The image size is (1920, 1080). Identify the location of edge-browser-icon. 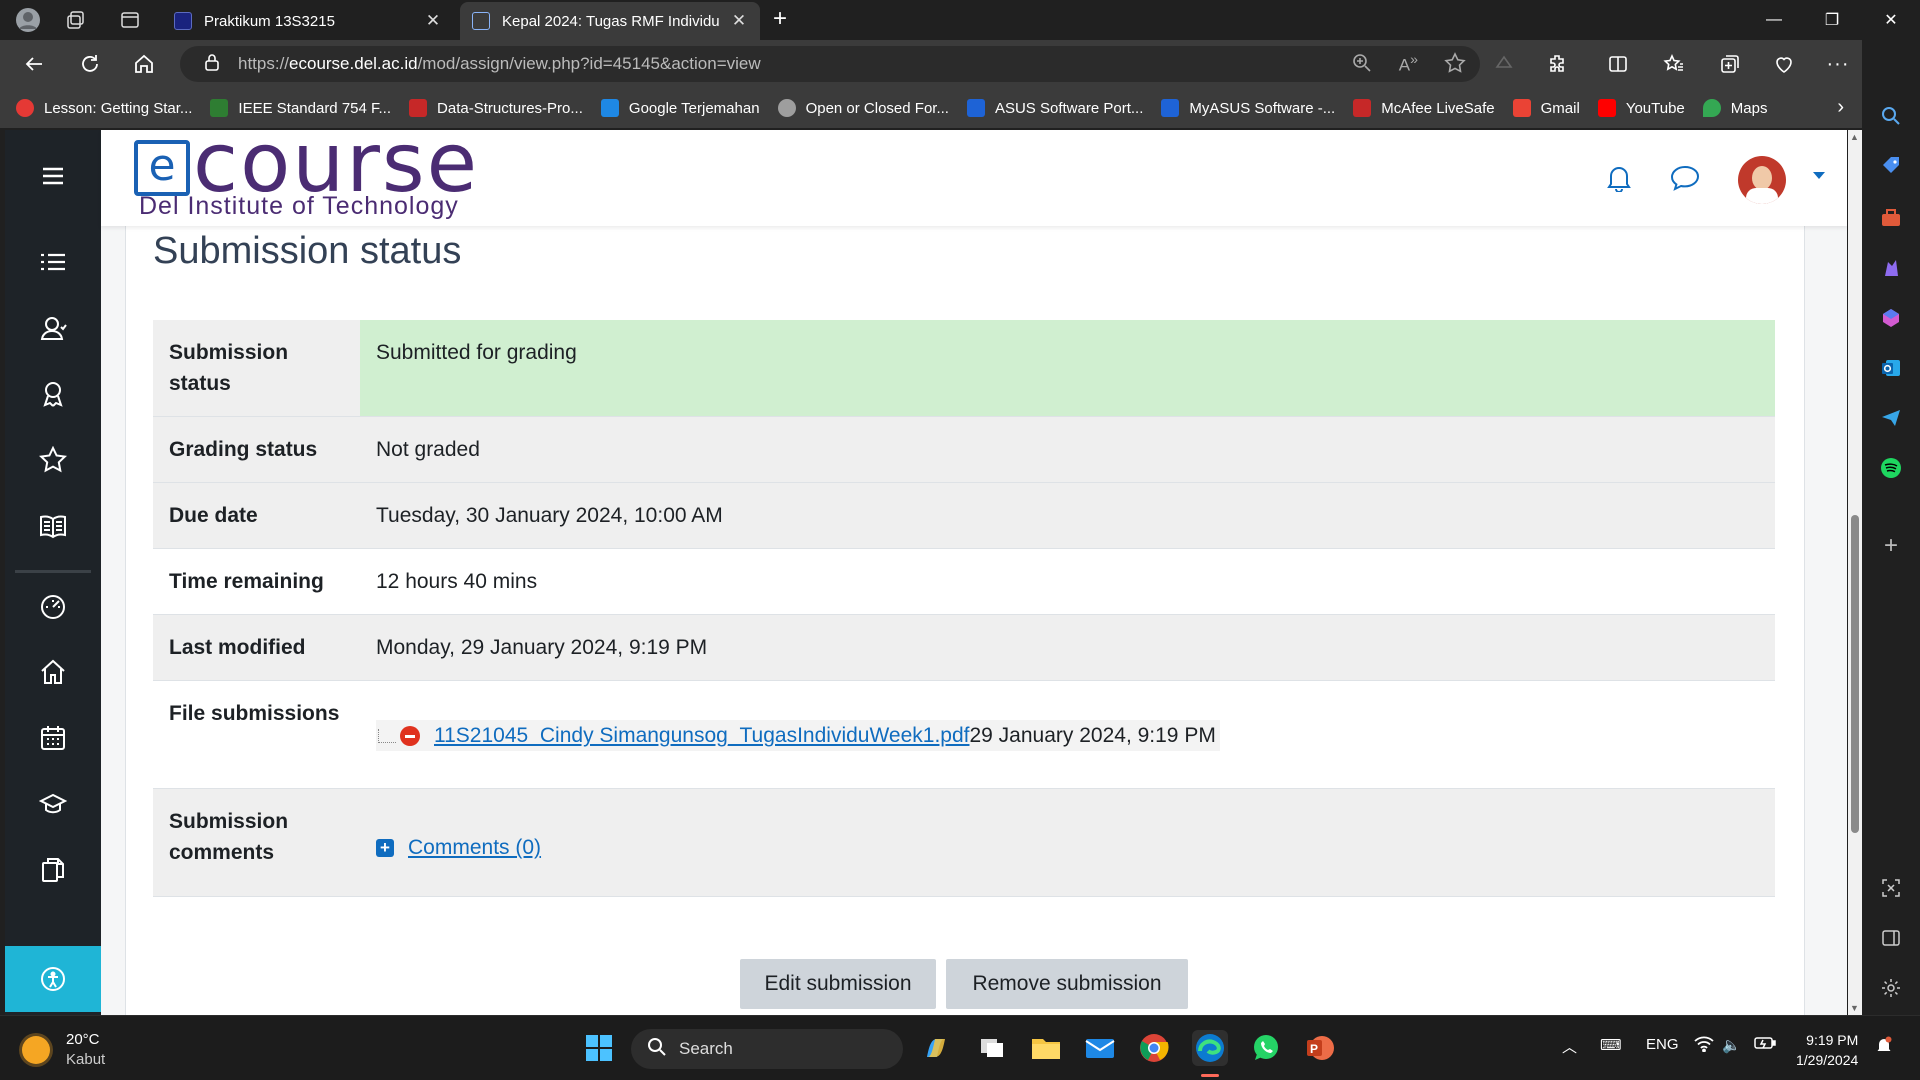
(1210, 1048).